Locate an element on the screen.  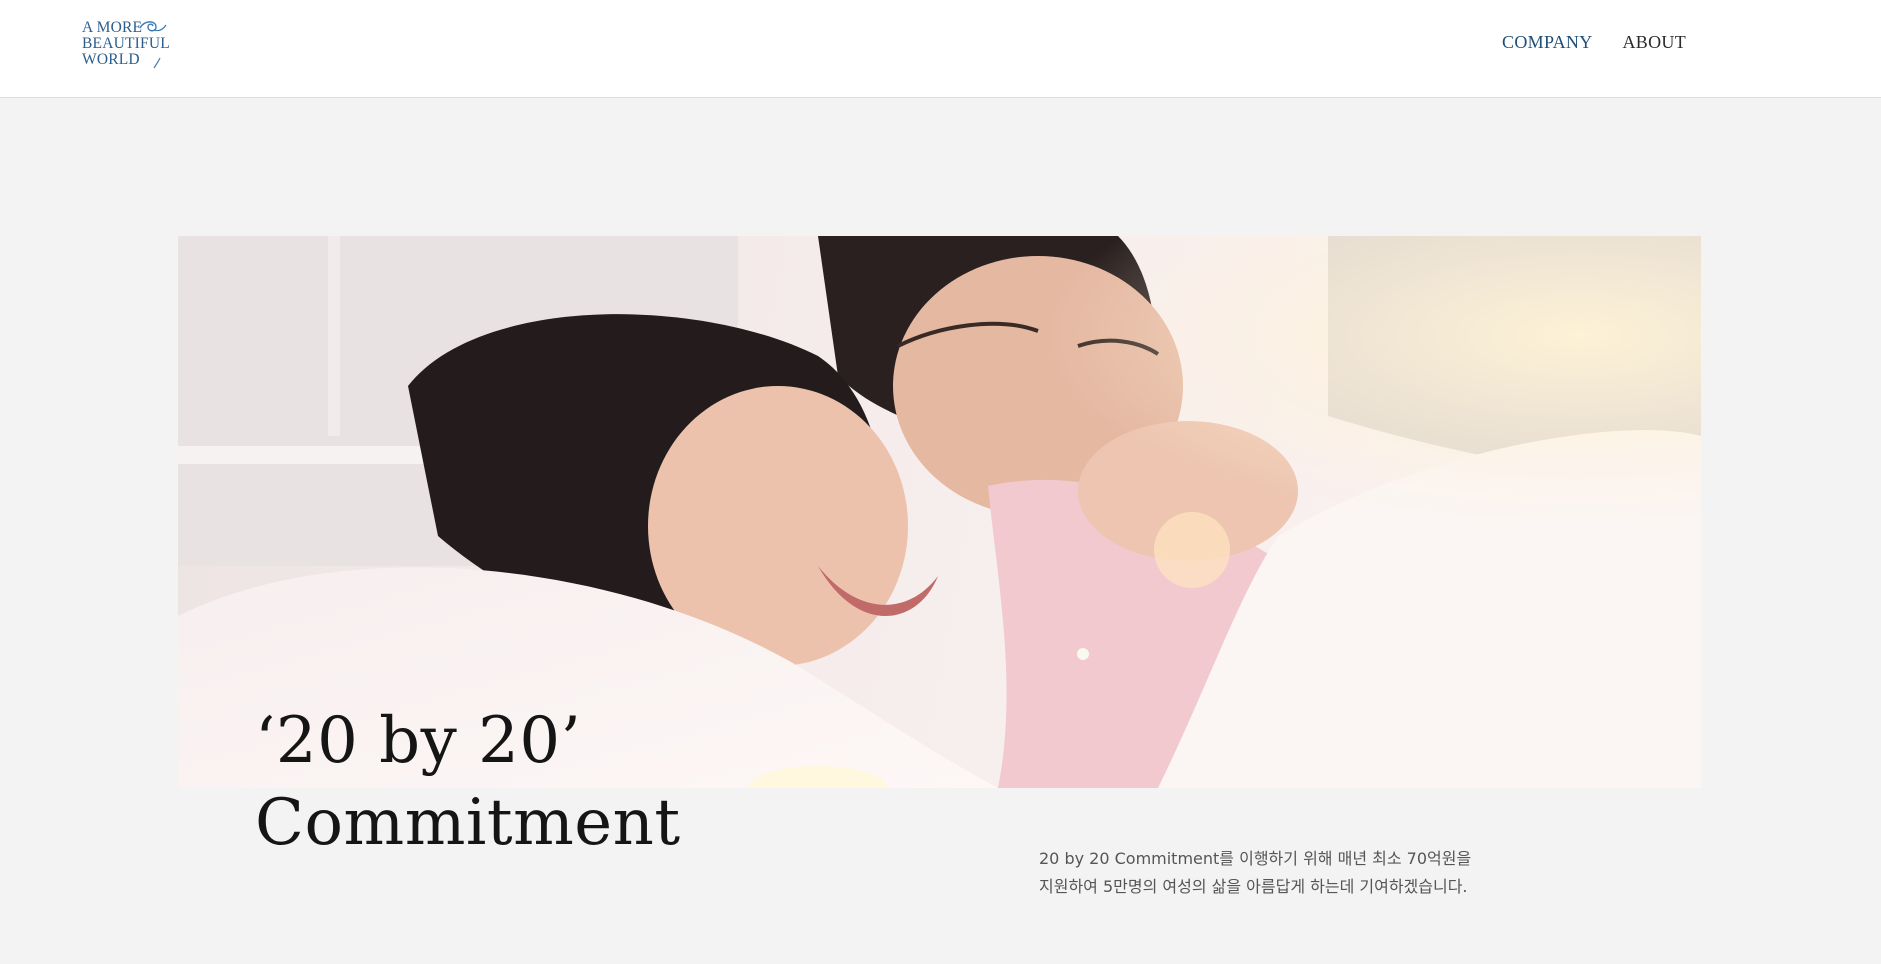
site-header: A MORE BEAUTIFUL WORLD COMPANY ABOUT is located at coordinates (940, 49).